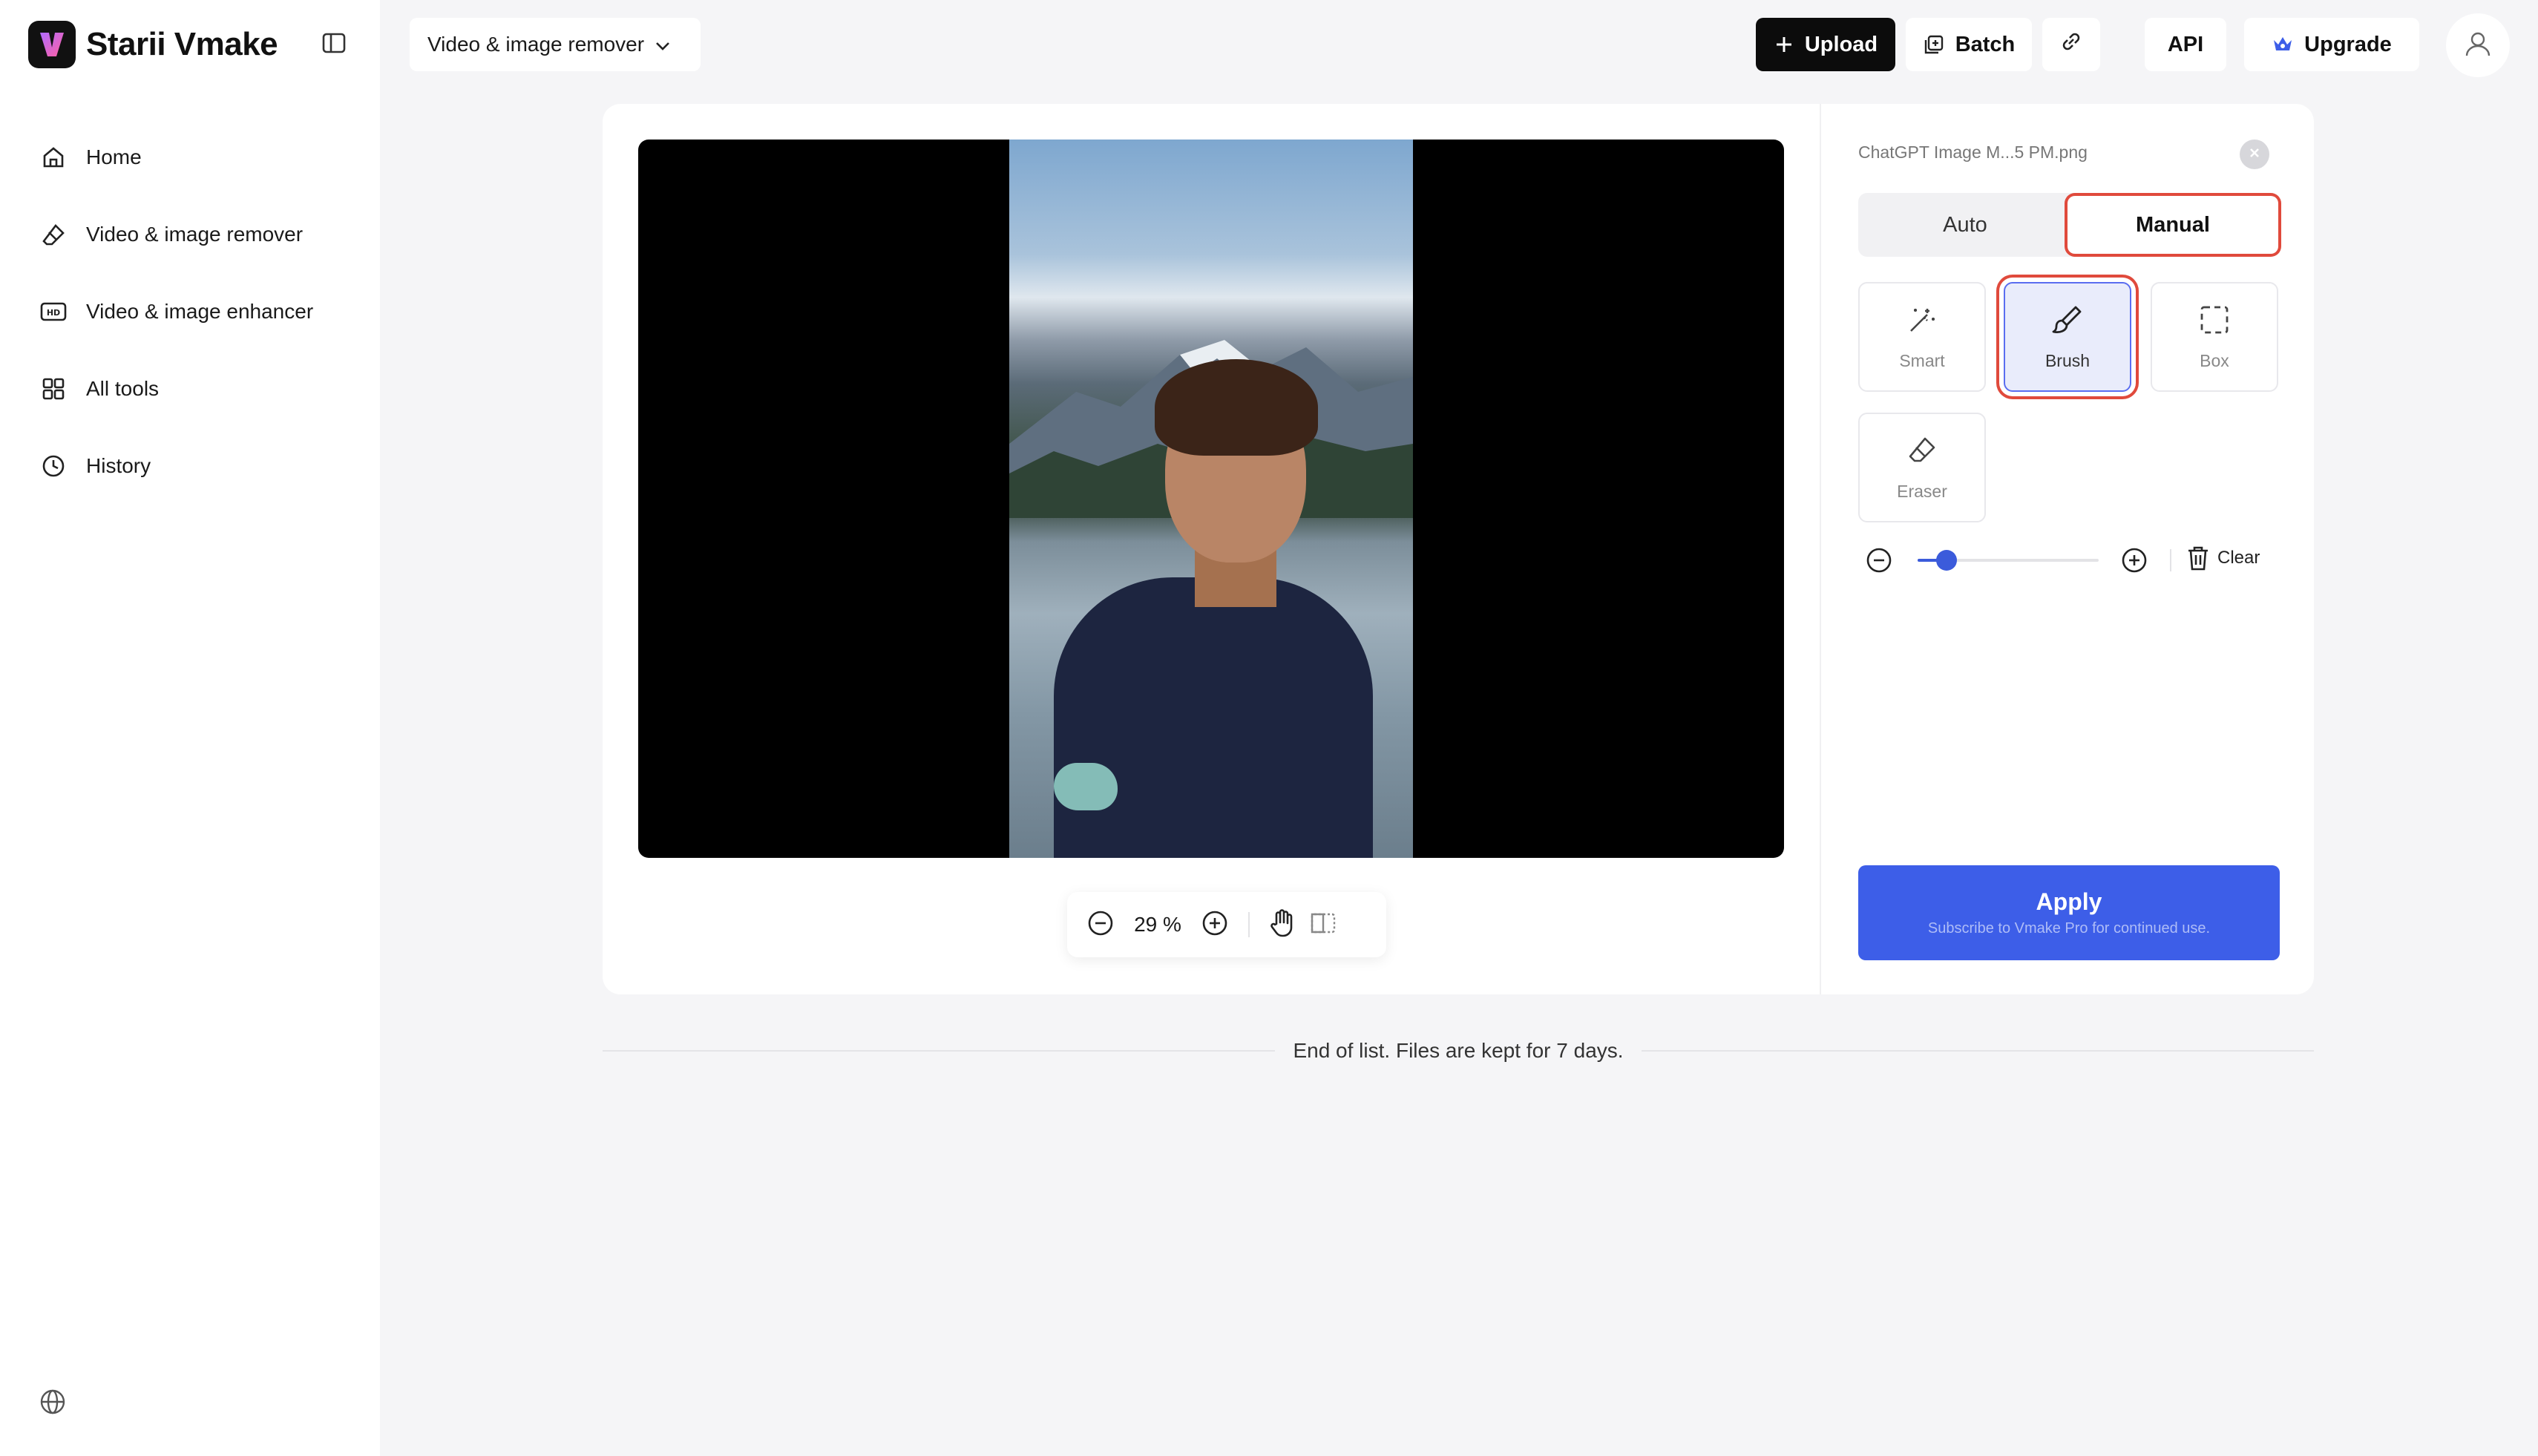 The height and width of the screenshot is (1456, 2538). What do you see at coordinates (123, 389) in the screenshot?
I see `sidebar-item-label: All tools` at bounding box center [123, 389].